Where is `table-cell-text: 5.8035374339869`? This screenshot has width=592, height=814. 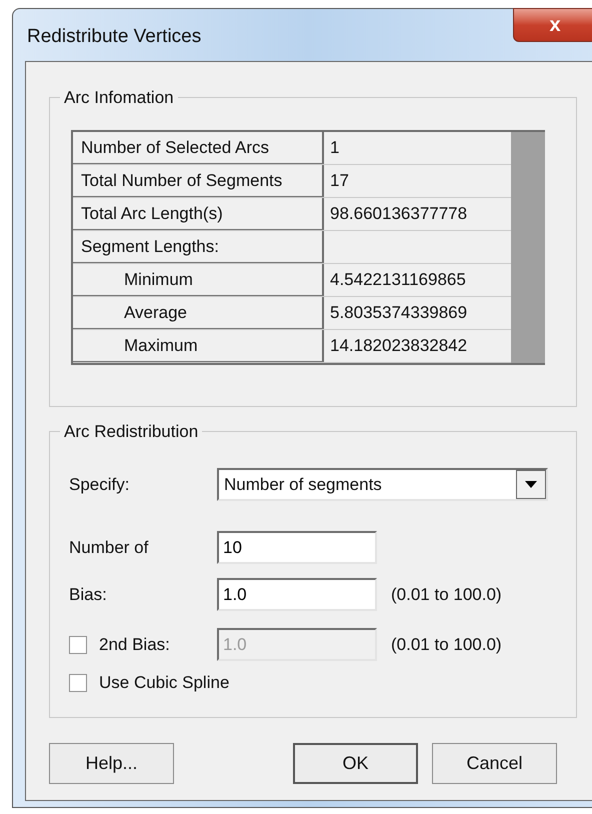
table-cell-text: 5.8035374339869 is located at coordinates (398, 313).